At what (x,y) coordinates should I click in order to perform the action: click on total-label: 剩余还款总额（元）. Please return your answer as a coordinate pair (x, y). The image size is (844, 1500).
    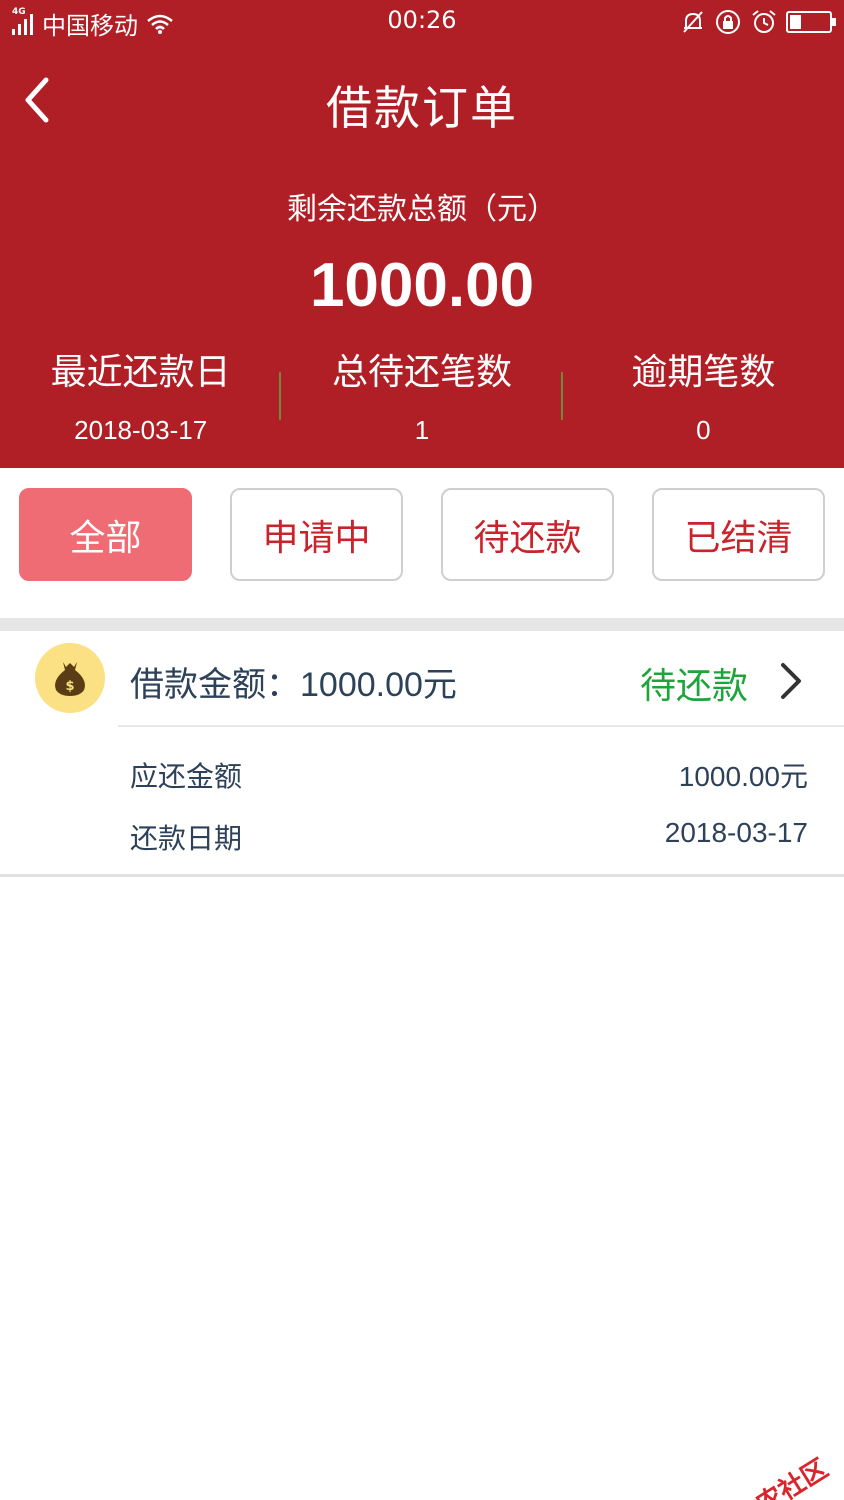
    Looking at the image, I should click on (422, 209).